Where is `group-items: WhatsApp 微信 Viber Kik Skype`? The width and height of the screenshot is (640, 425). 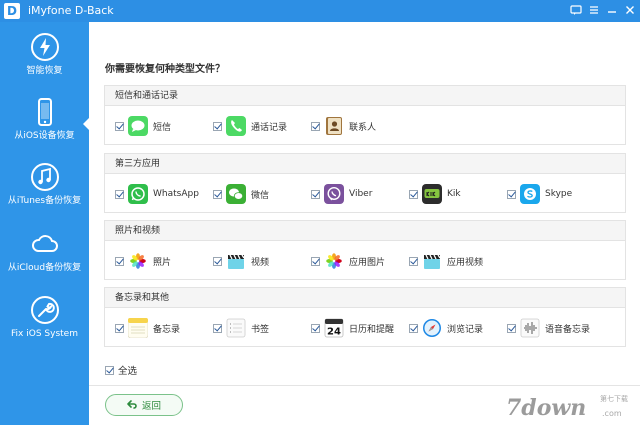 group-items: WhatsApp 微信 Viber Kik Skype is located at coordinates (365, 193).